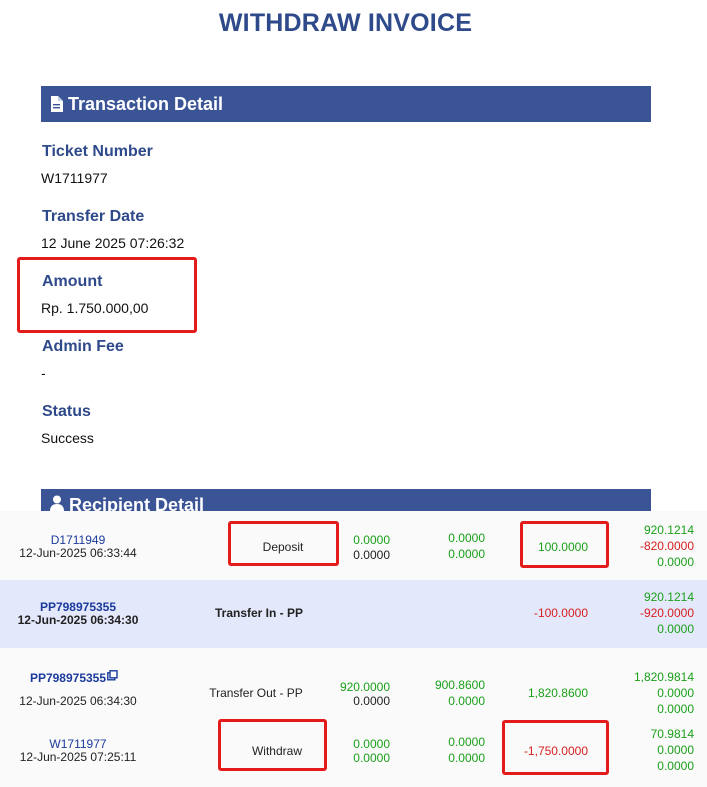  What do you see at coordinates (93, 216) in the screenshot?
I see `transfer-date-label: Transfer Date` at bounding box center [93, 216].